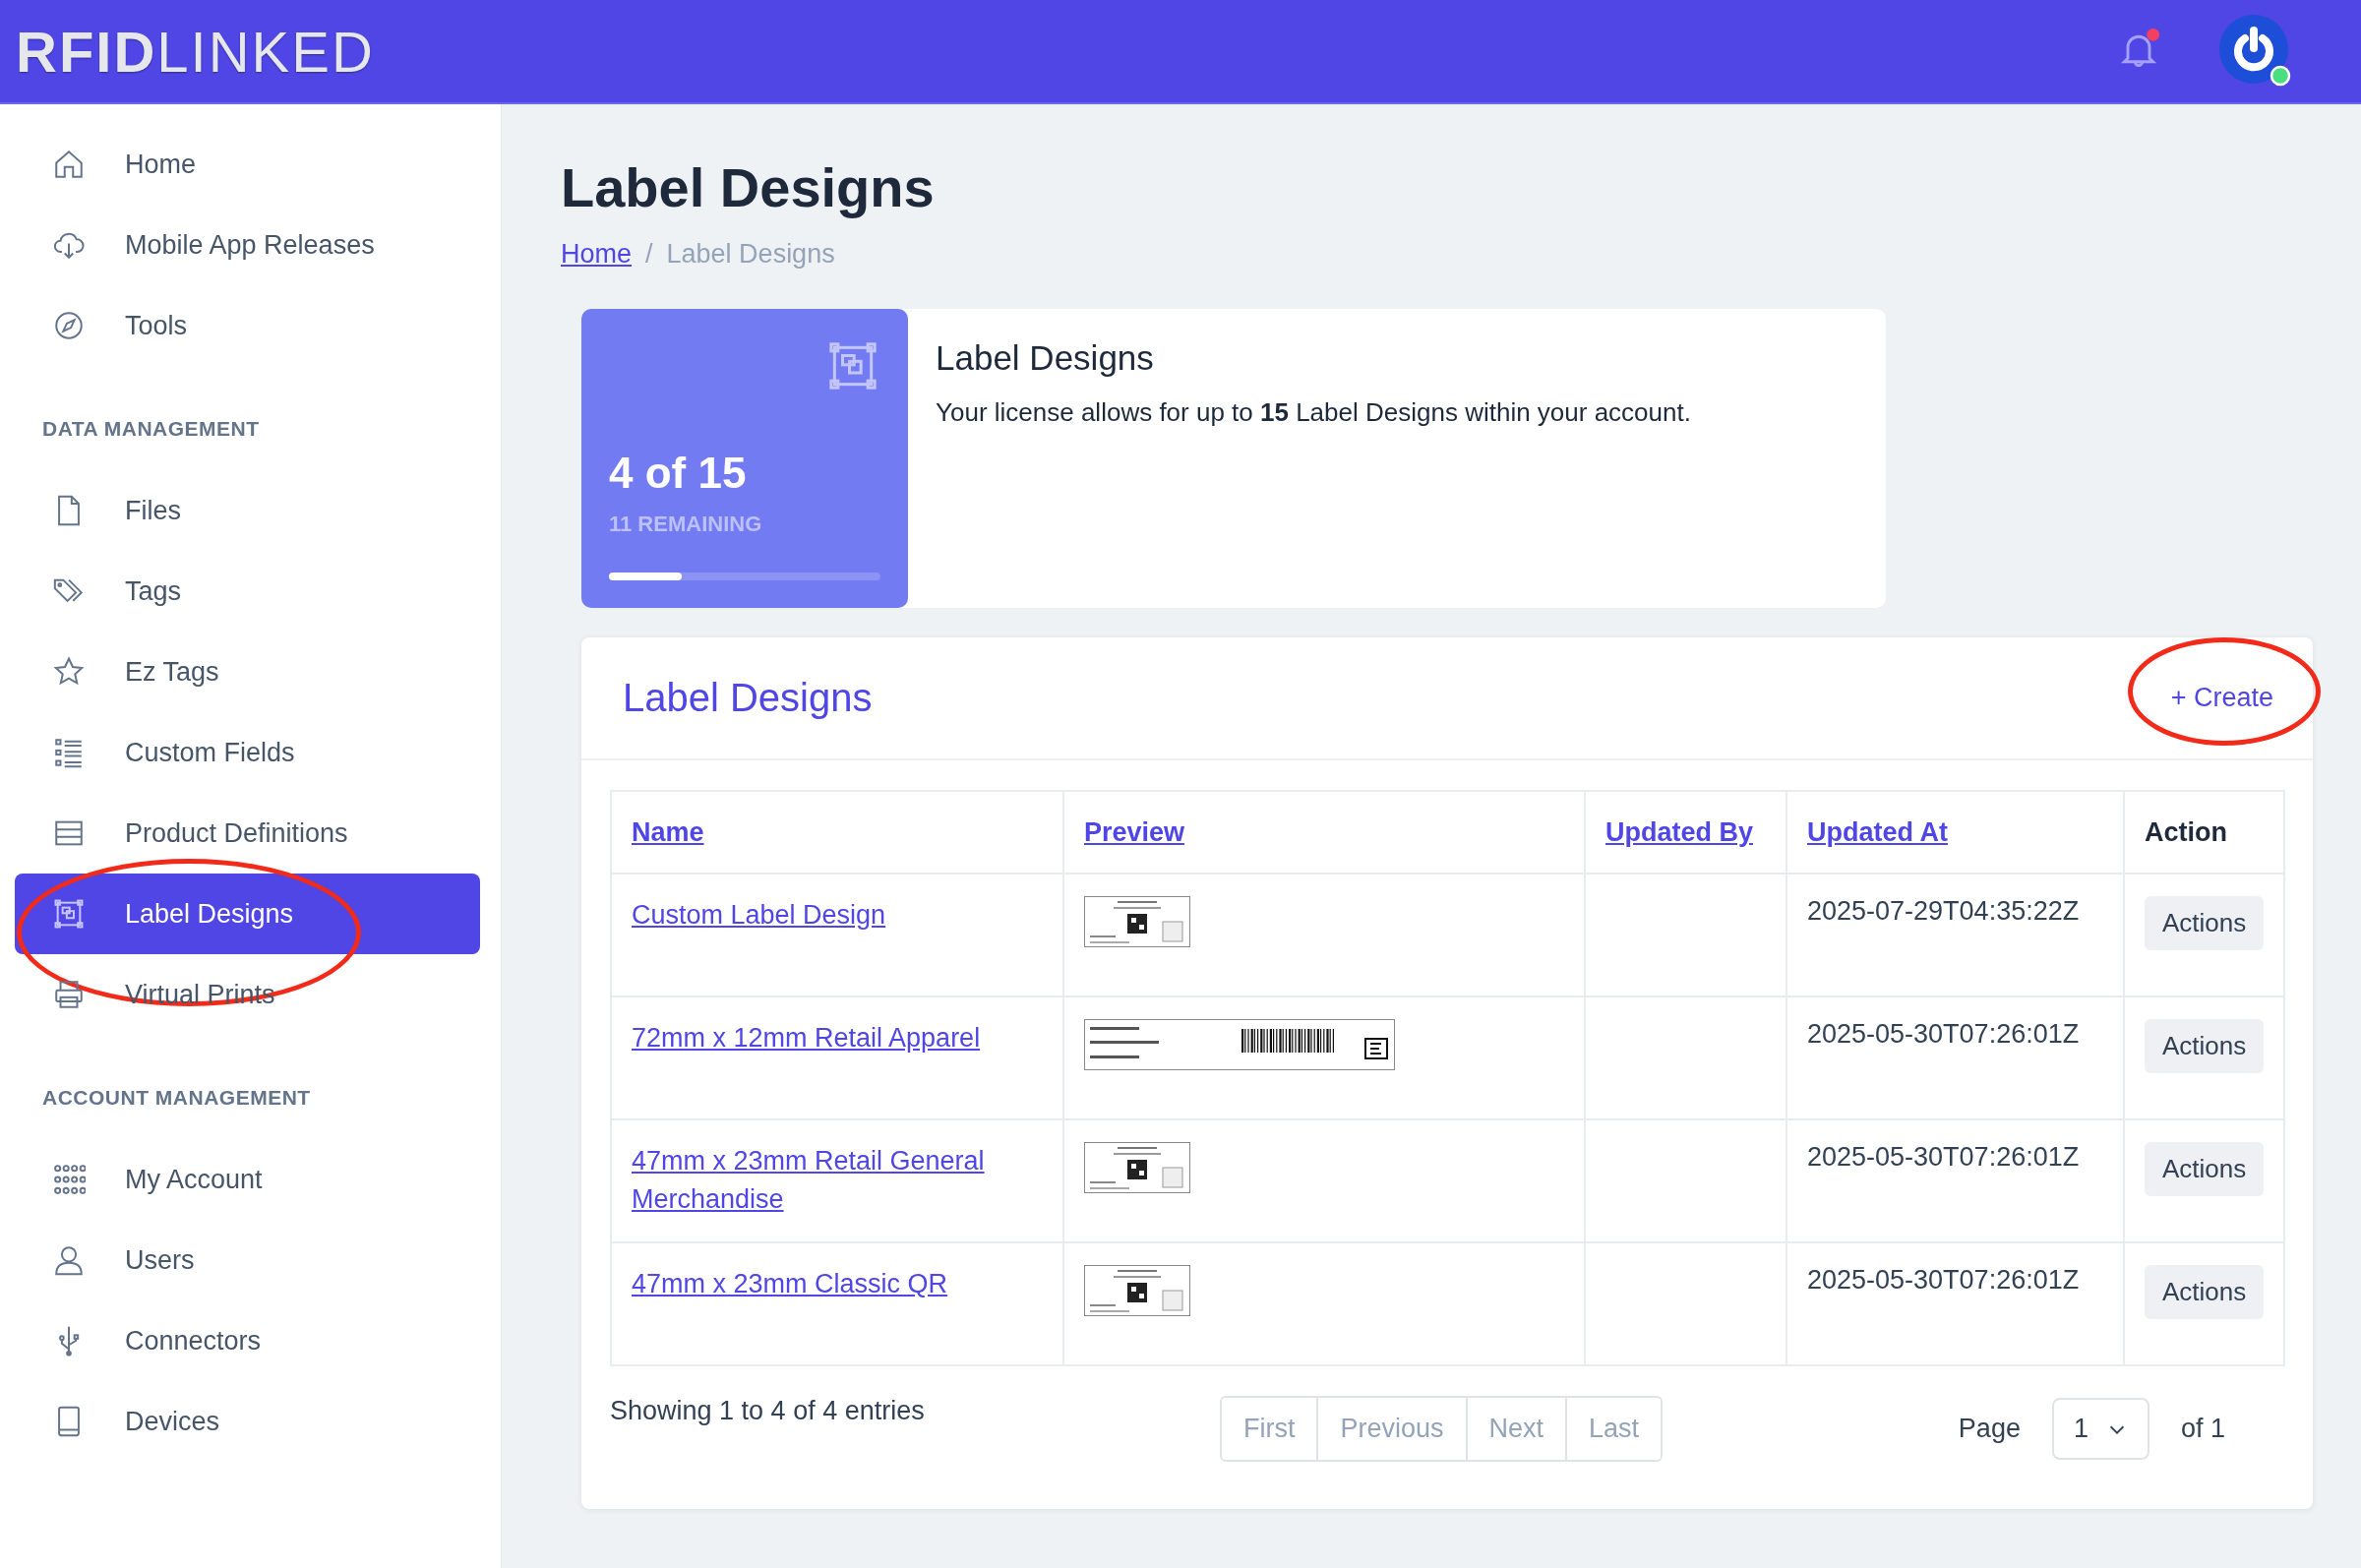  I want to click on sidebar-item: Tools, so click(248, 325).